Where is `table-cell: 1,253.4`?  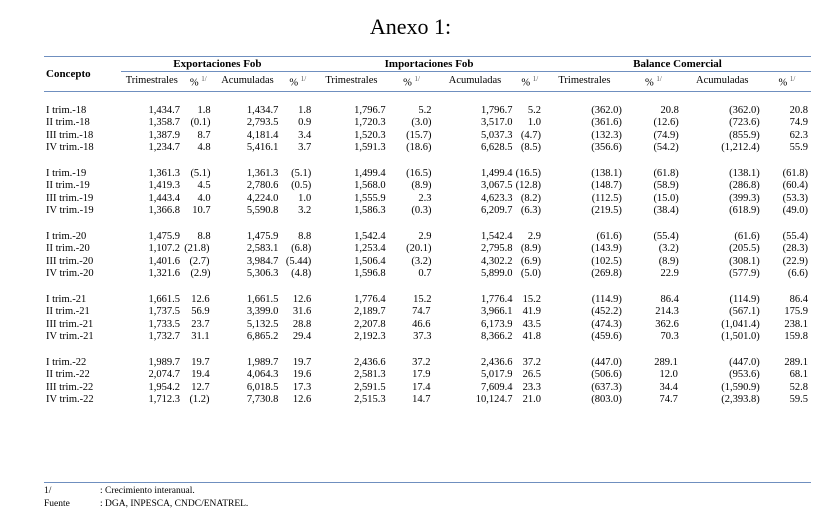
table-cell: 1,253.4 is located at coordinates (370, 248).